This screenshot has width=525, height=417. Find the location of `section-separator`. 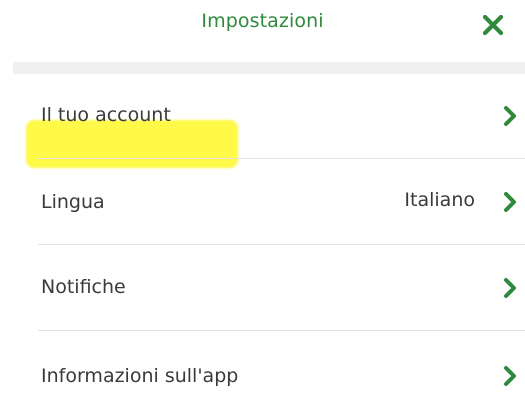

section-separator is located at coordinates (269, 68).